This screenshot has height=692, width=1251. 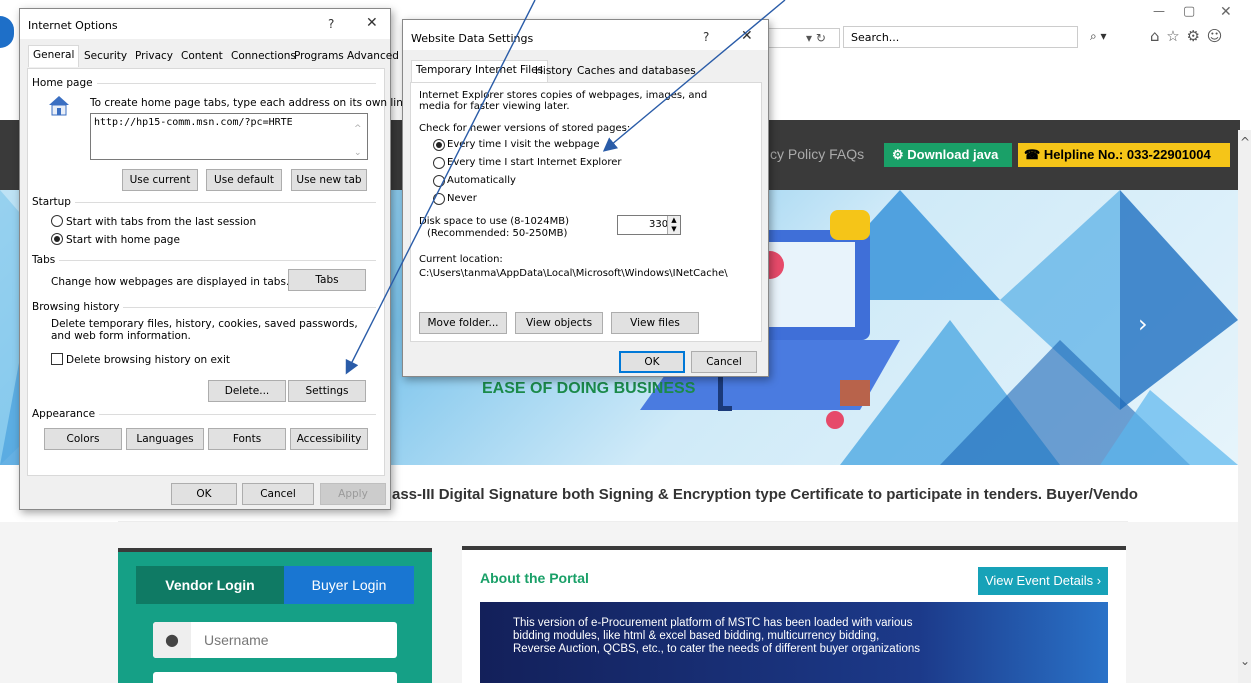 What do you see at coordinates (440, 187) in the screenshot?
I see `arrow-to-settings` at bounding box center [440, 187].